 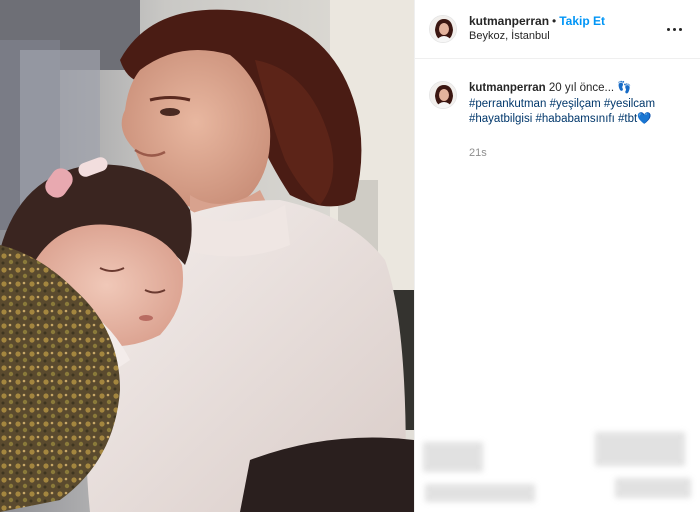 I want to click on footprints-icon: 👣, so click(x=624, y=88).